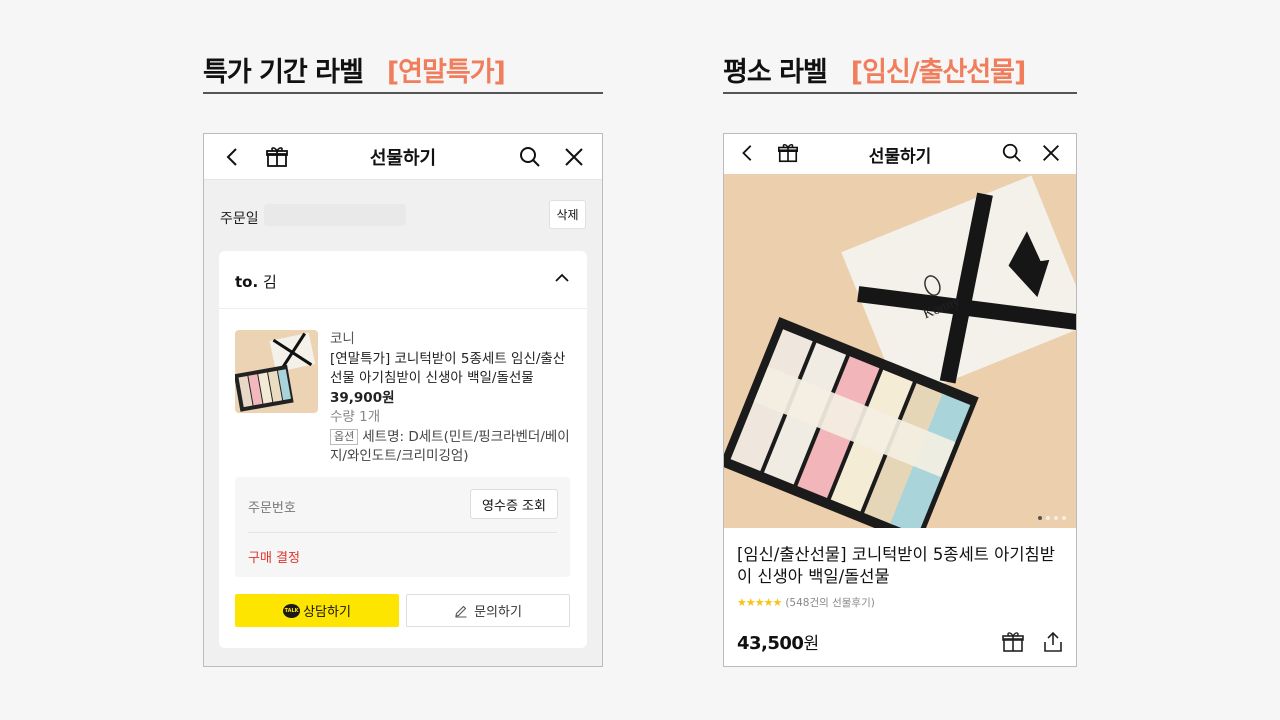  I want to click on consult-button: TALK 상담하기, so click(317, 610).